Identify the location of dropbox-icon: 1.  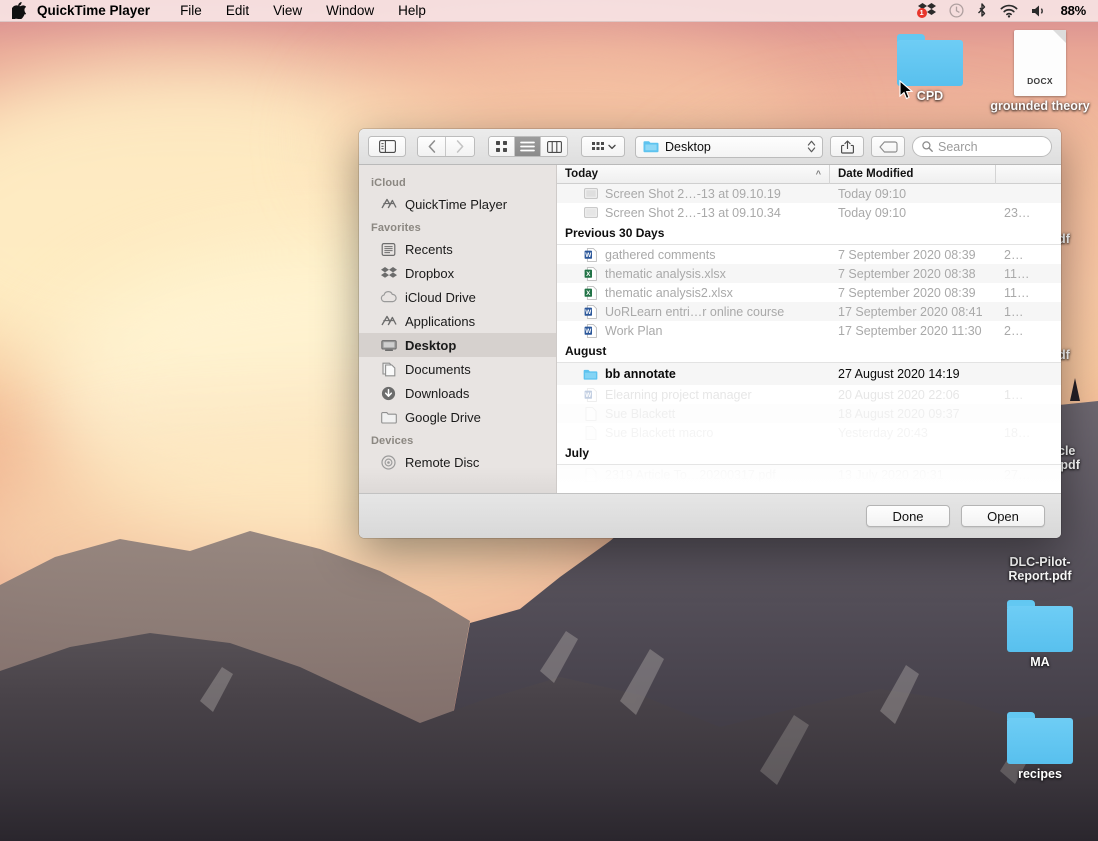
(926, 10).